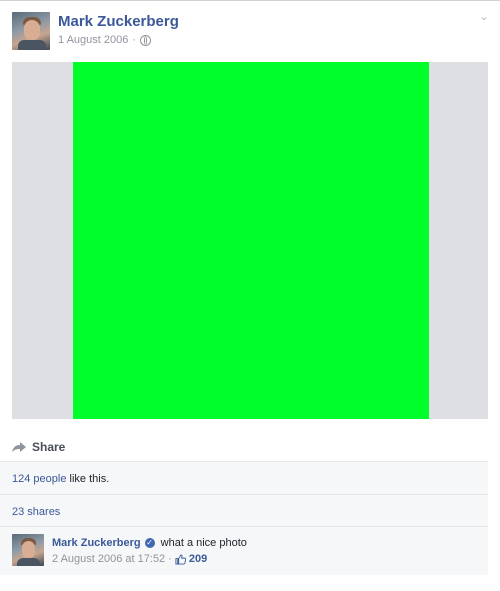  I want to click on post-meta: 1 August 2006 ·, so click(105, 40).